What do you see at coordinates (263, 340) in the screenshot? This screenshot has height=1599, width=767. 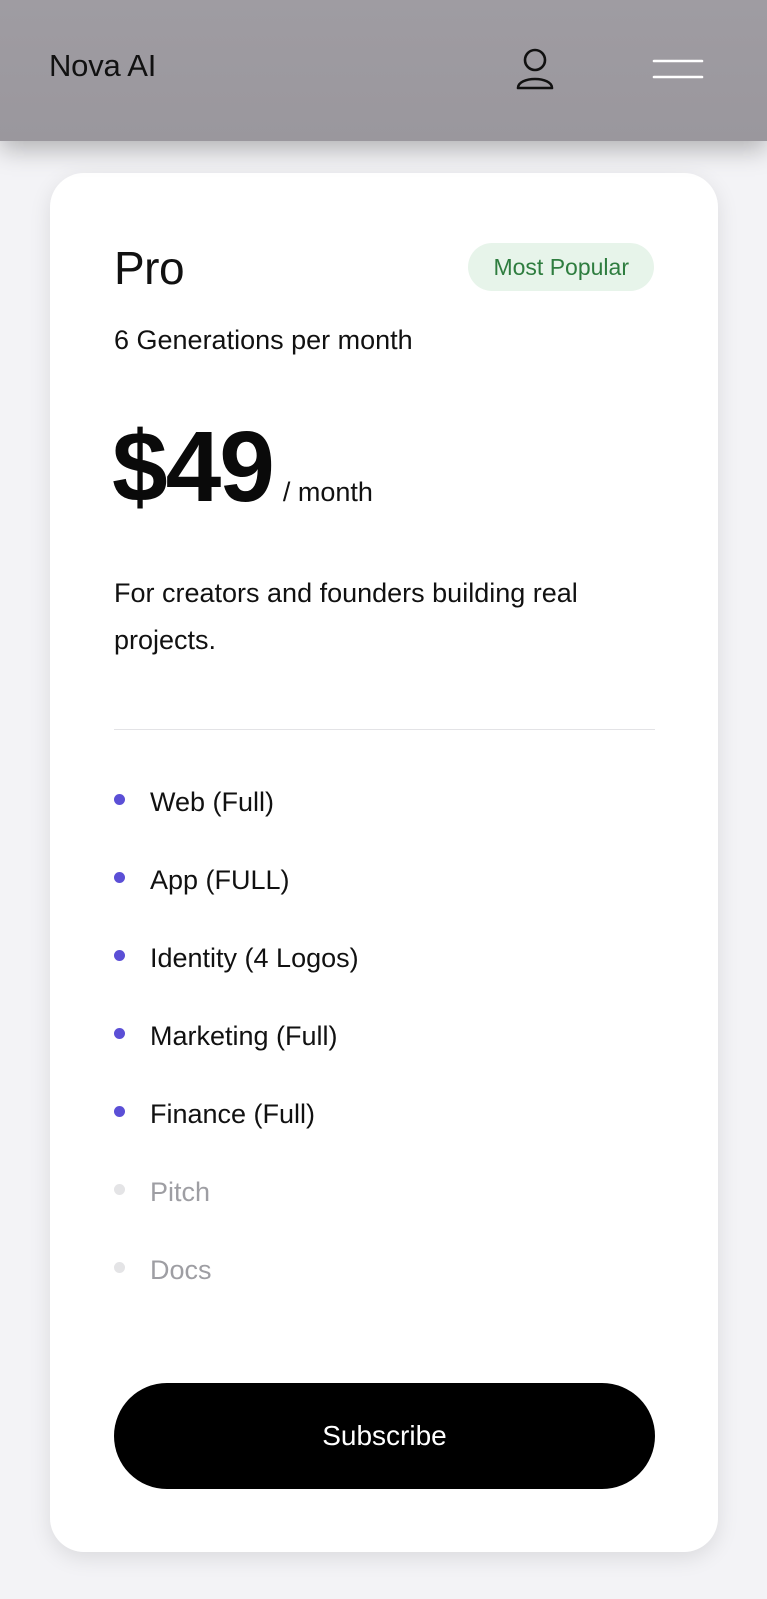 I see `plan-generations: 6 Generations per month` at bounding box center [263, 340].